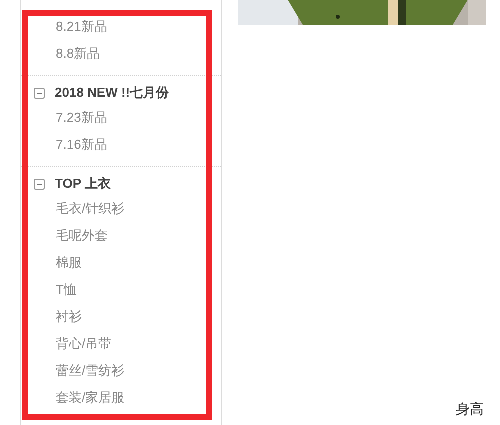 The image size is (500, 425). Describe the element at coordinates (82, 26) in the screenshot. I see `category-link: 8.21新品` at that location.